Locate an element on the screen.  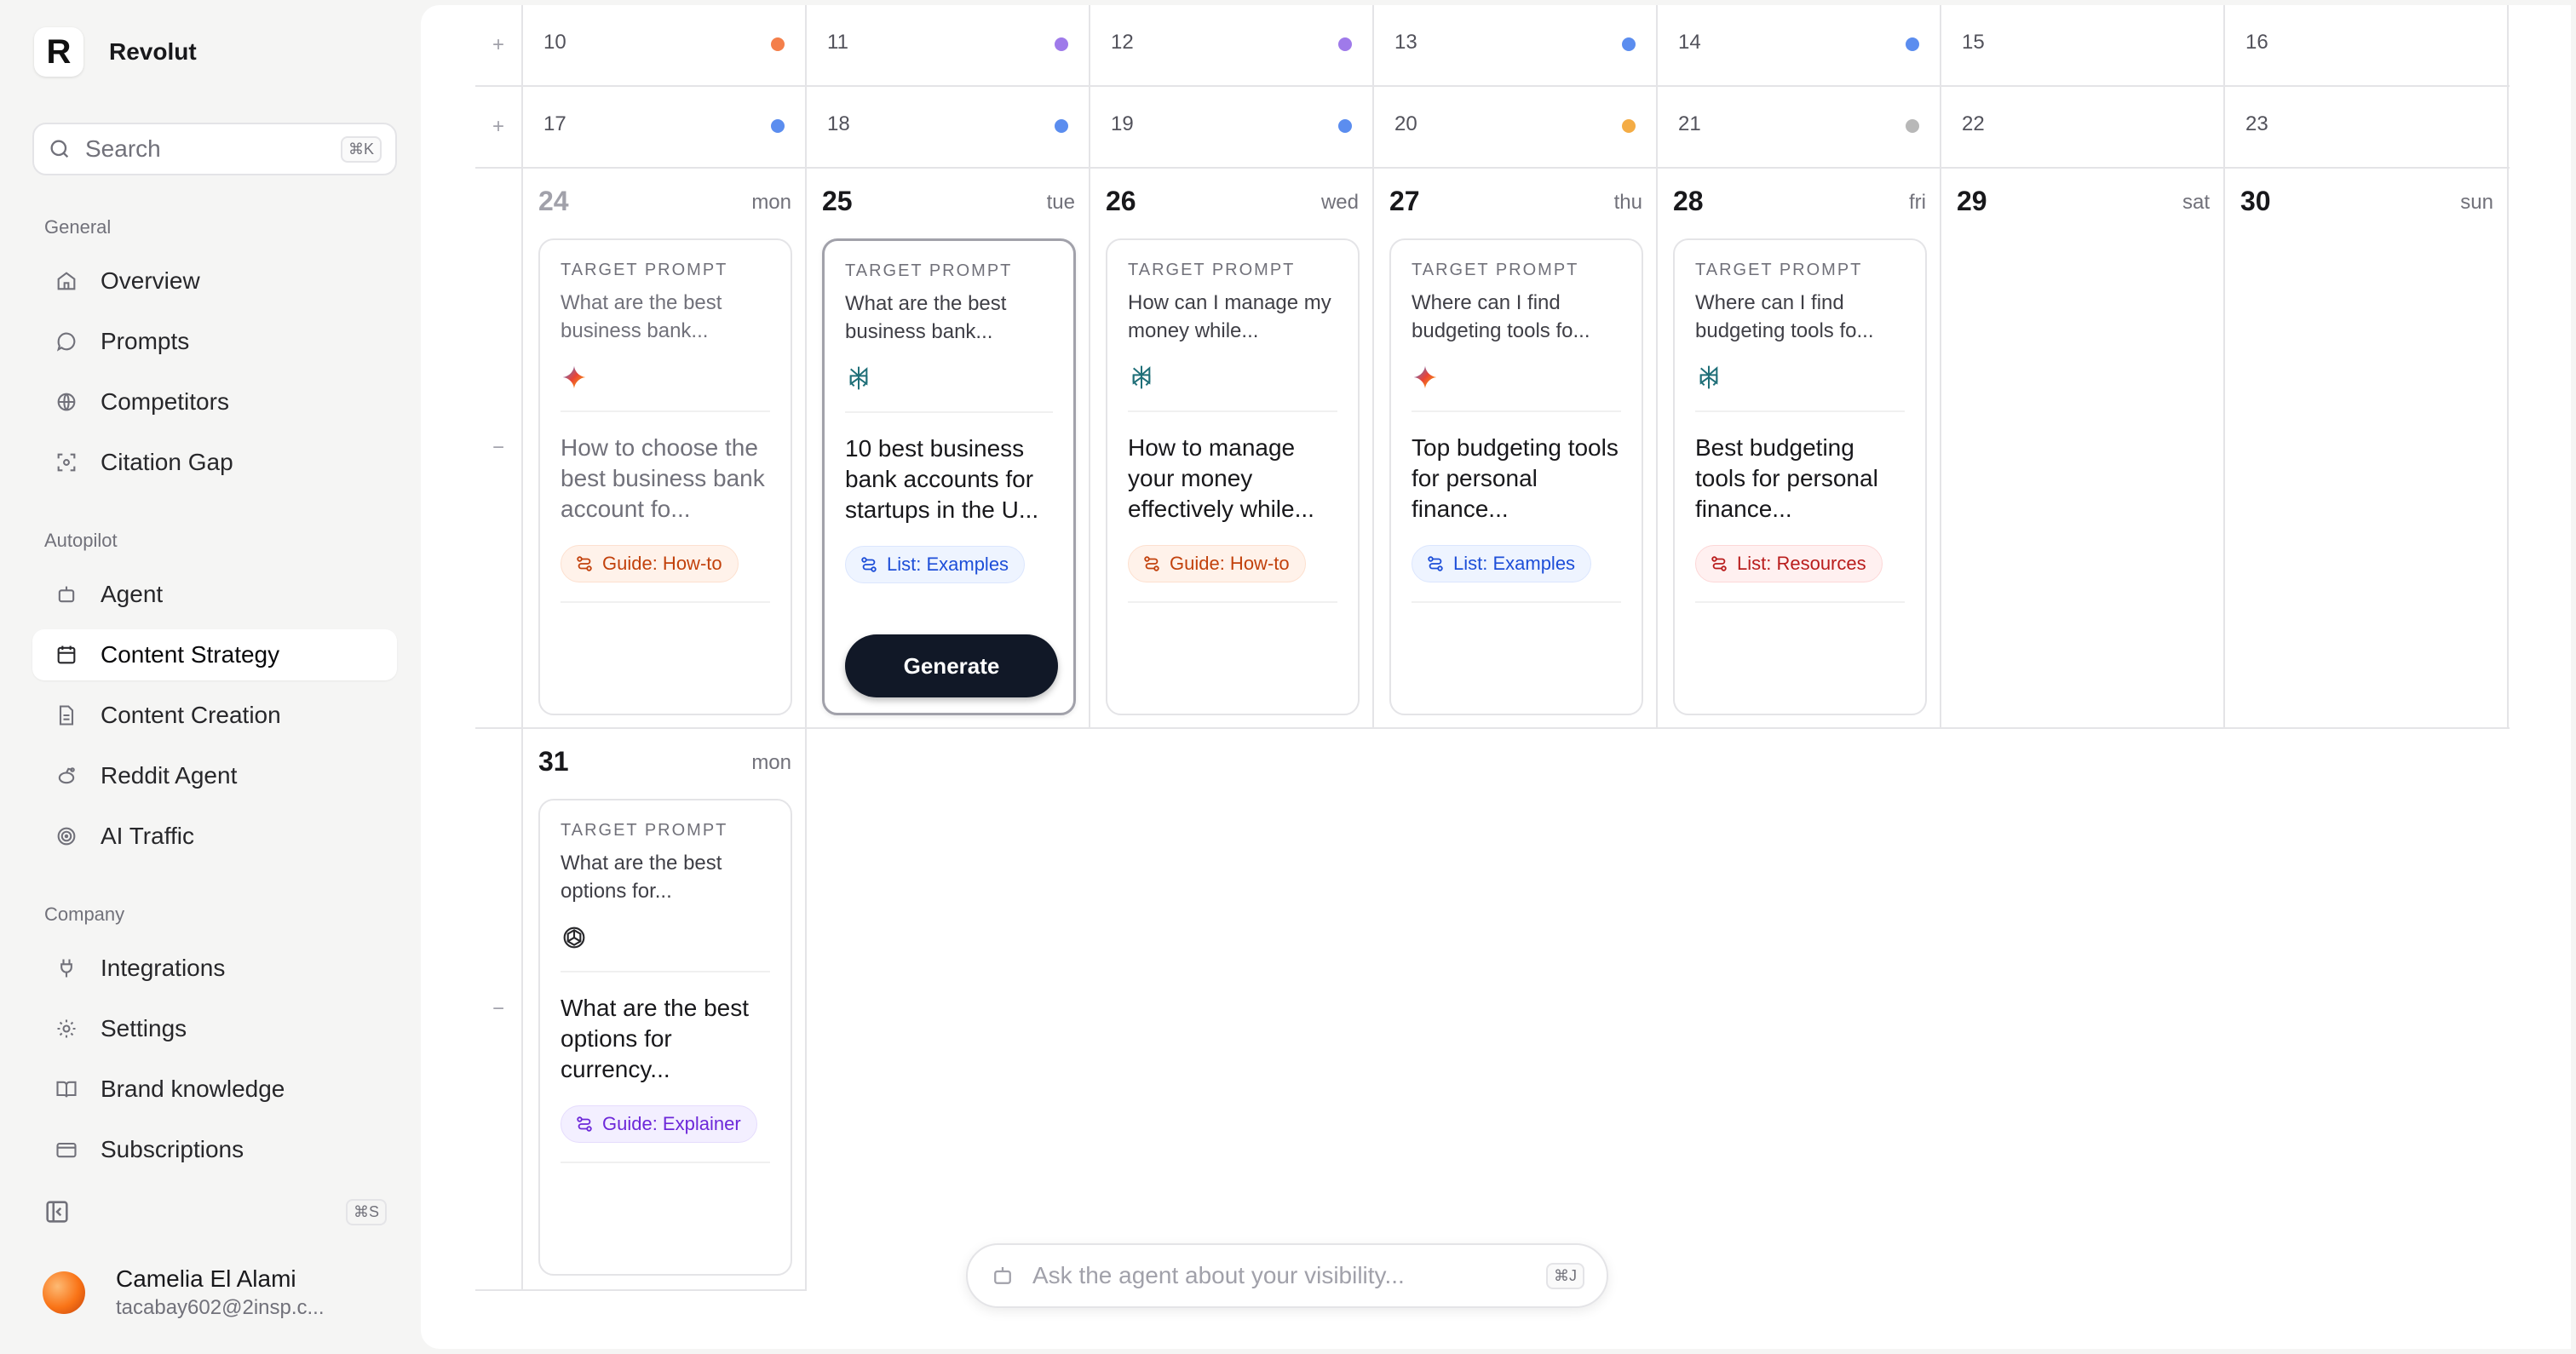
sidebar-item-integrations: Integrations is located at coordinates (214, 968).